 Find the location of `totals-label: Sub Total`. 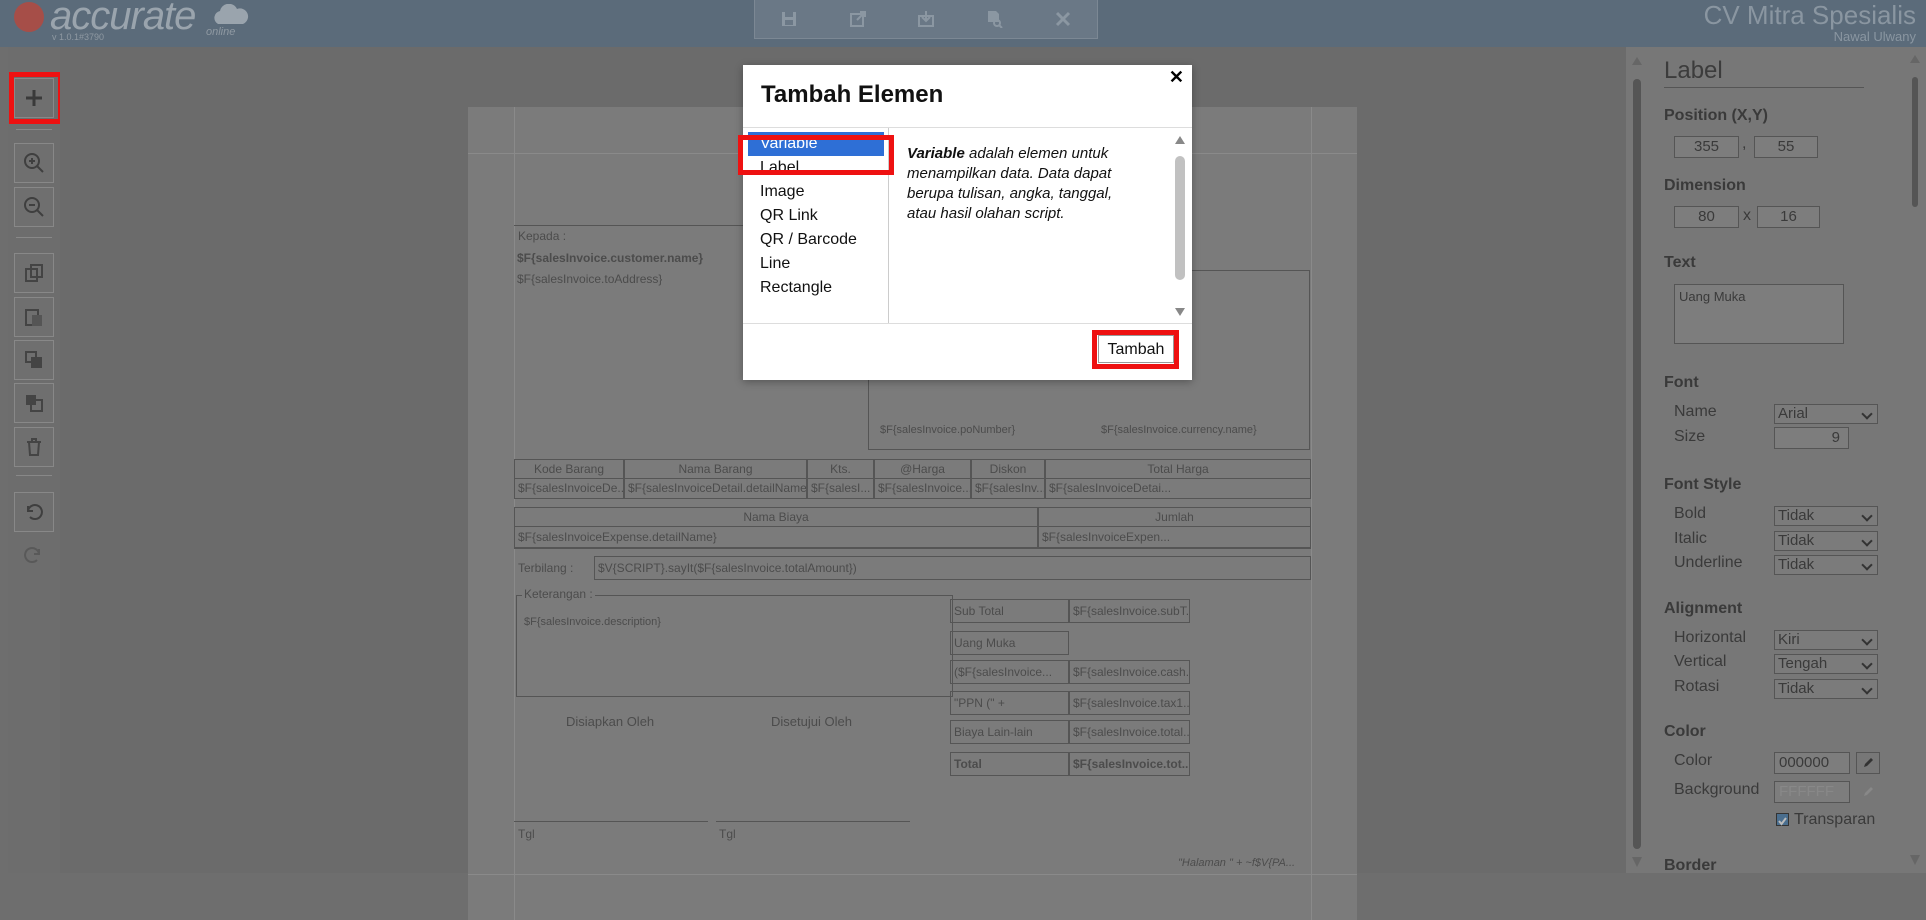

totals-label: Sub Total is located at coordinates (1009, 611).